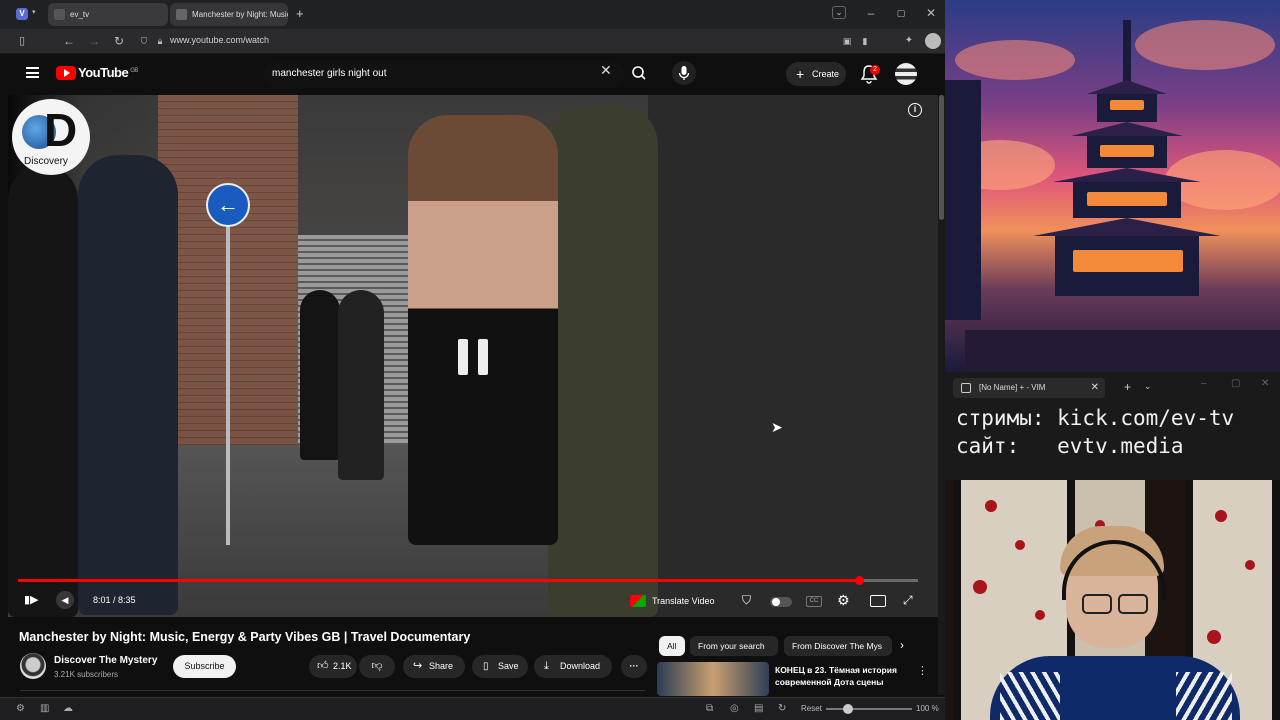 The width and height of the screenshot is (1280, 720). I want to click on recommendation-menu-icon: ⋮, so click(922, 670).